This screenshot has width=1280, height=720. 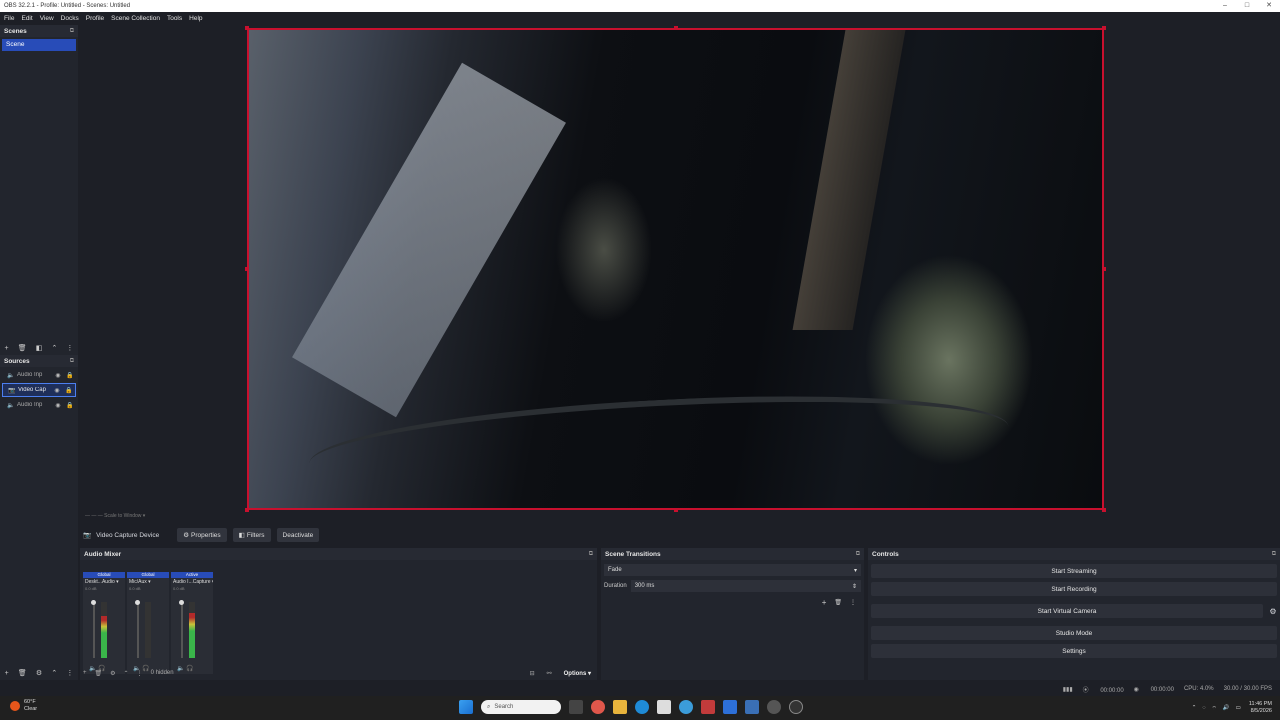 What do you see at coordinates (23, 706) in the screenshot?
I see `weather-widget: 60°F Clear` at bounding box center [23, 706].